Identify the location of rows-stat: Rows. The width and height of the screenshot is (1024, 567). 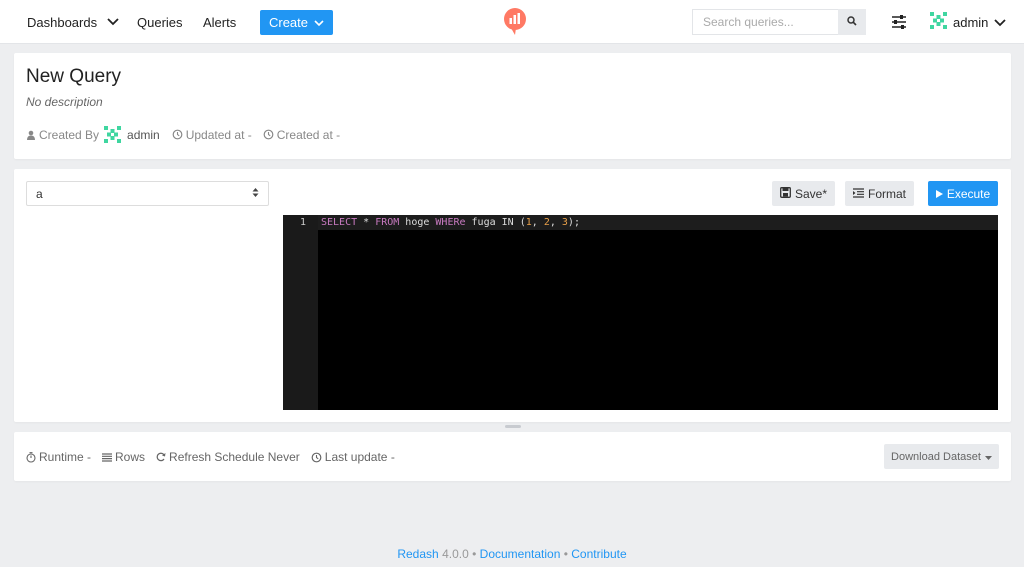
(123, 457).